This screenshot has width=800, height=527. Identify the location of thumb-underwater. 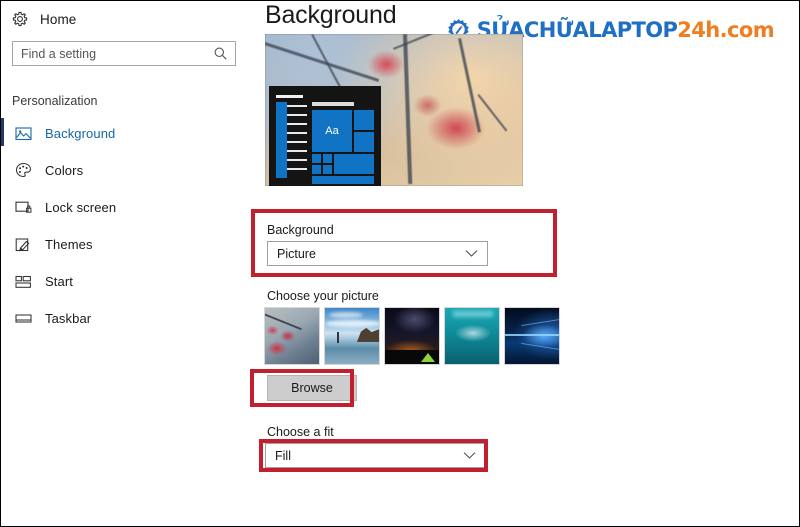
(472, 336).